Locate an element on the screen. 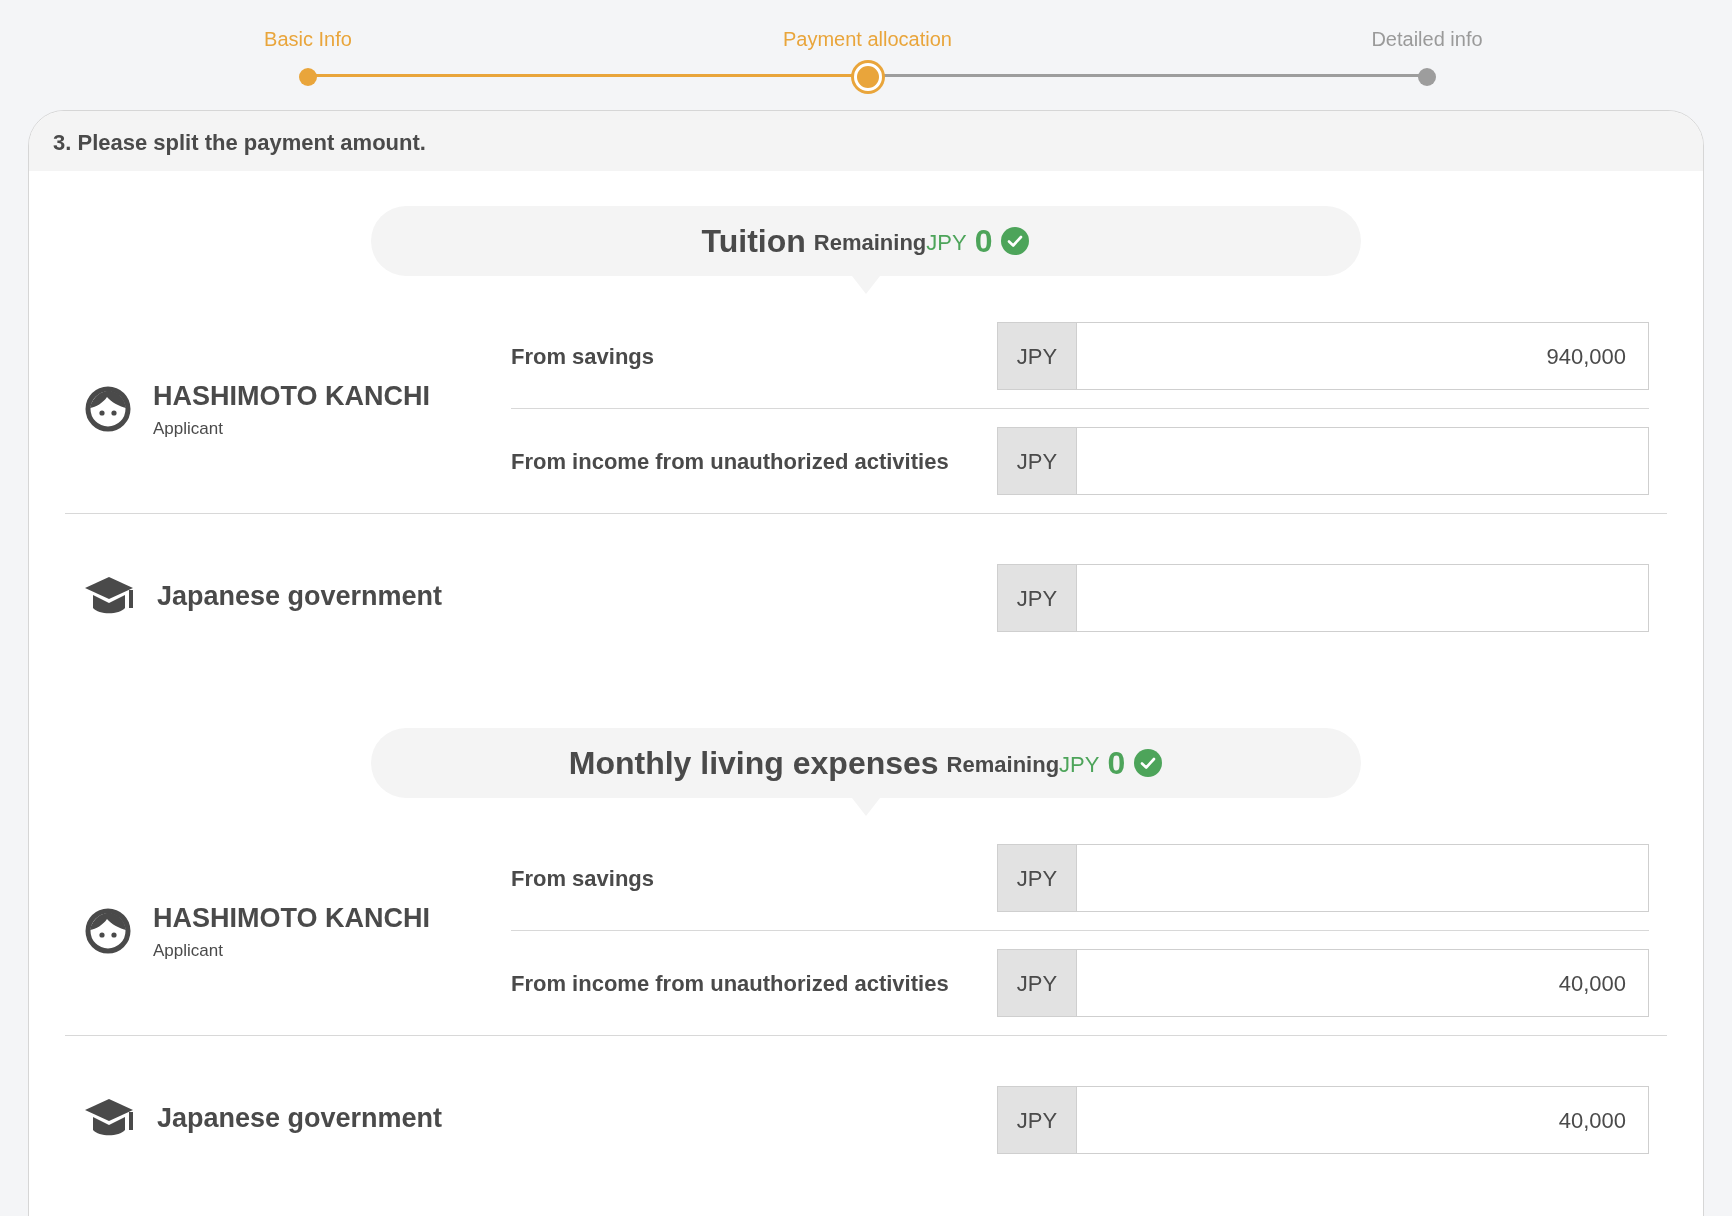  card-title: 3. Please split the payment amount. is located at coordinates (866, 141).